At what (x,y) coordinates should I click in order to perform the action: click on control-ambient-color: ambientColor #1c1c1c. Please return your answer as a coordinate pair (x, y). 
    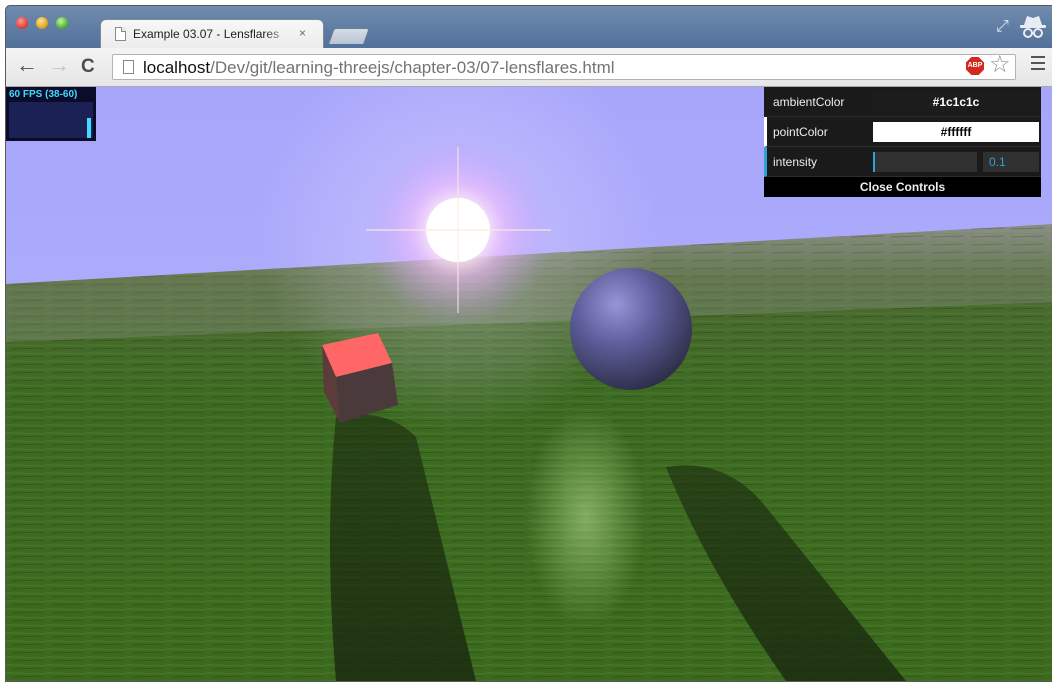
    Looking at the image, I should click on (902, 102).